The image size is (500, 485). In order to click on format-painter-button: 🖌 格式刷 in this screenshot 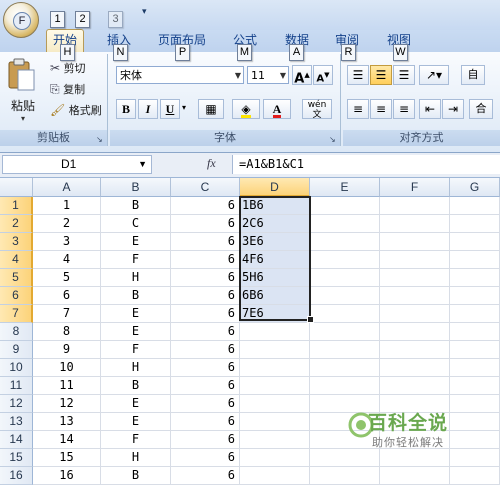, I will do `click(76, 110)`.